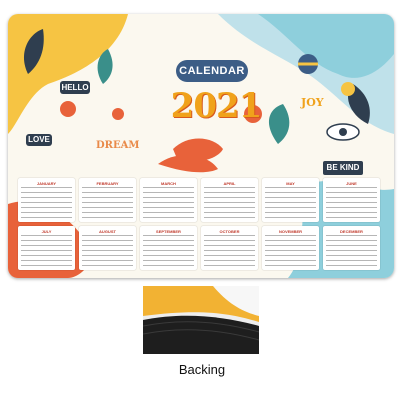 The image size is (400, 400). I want to click on month-card: AUGUST, so click(107, 248).